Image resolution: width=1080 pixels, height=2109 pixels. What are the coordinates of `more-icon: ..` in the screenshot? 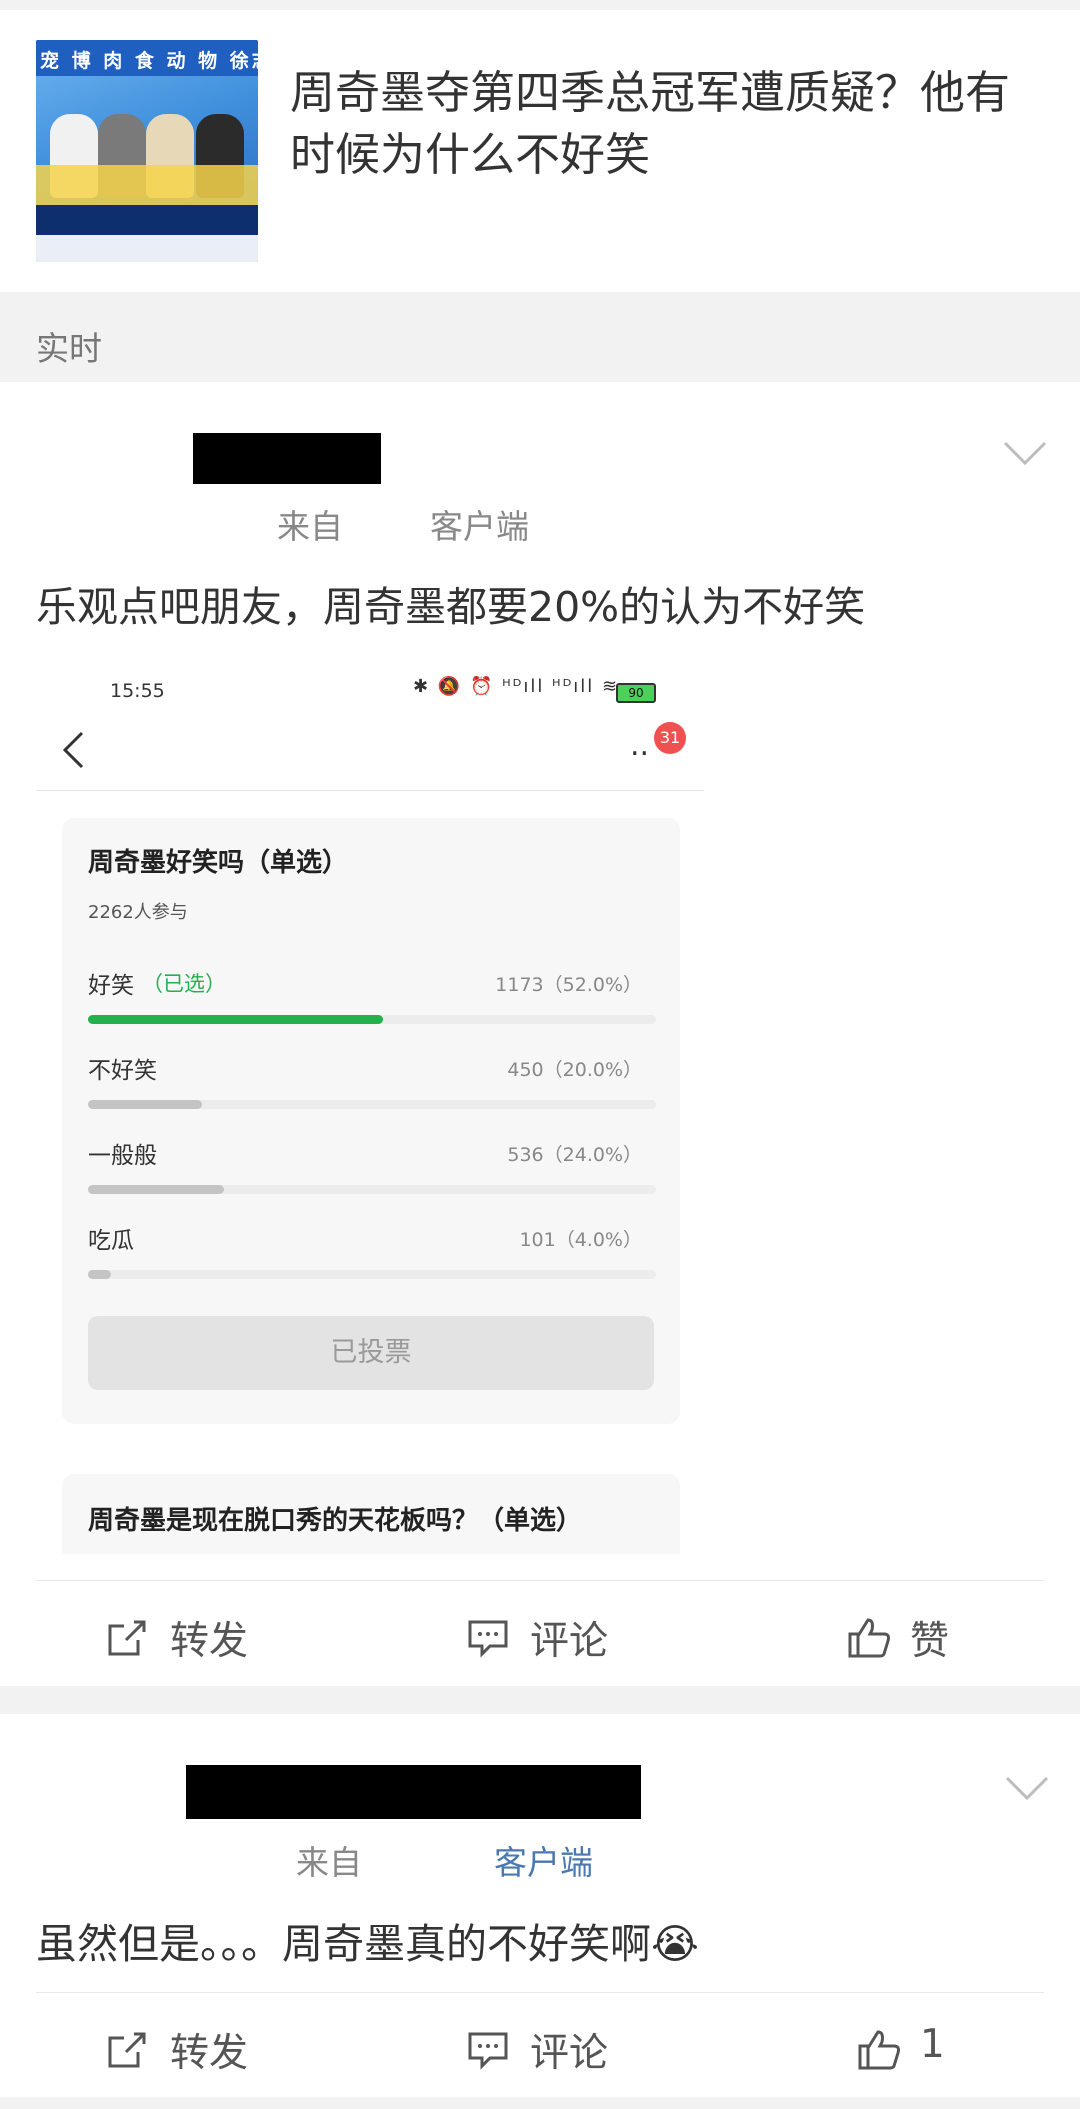 It's located at (640, 745).